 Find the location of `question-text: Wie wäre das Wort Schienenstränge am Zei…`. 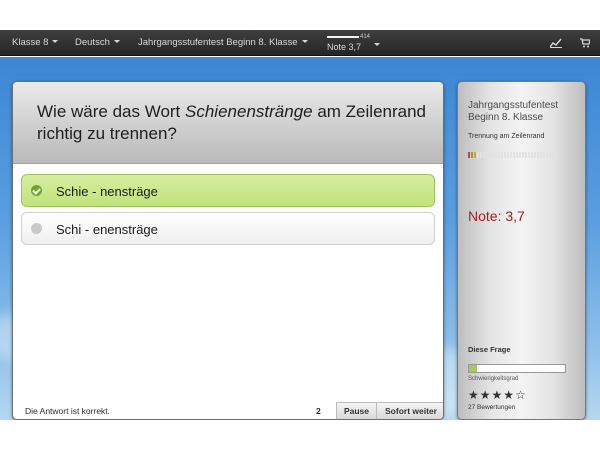

question-text: Wie wäre das Wort Schienenstränge am Zei… is located at coordinates (232, 123).